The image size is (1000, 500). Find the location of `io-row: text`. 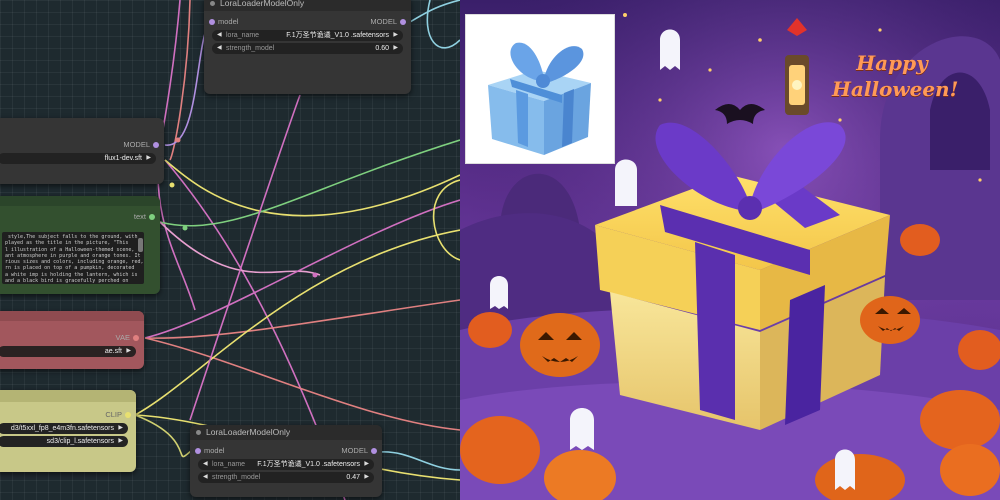

io-row: text is located at coordinates (80, 216).